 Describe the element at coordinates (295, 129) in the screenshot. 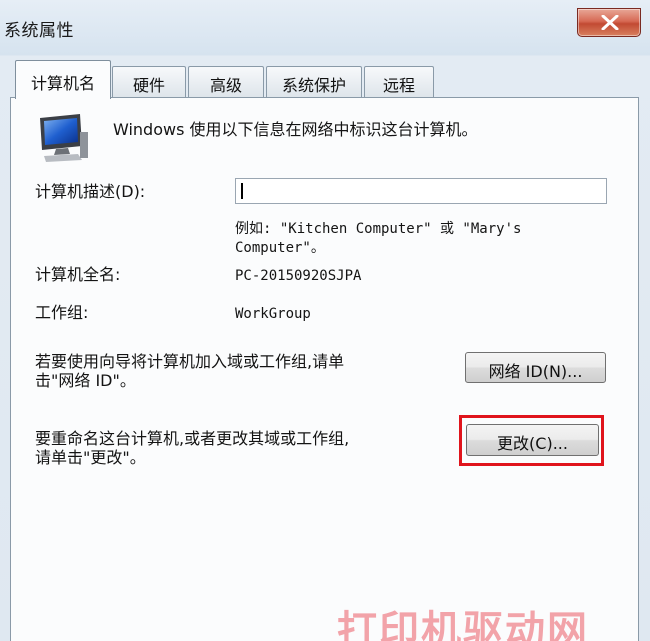

I see `intro-text: Windows 使用以下信息在网络中标识这台计算机。` at that location.